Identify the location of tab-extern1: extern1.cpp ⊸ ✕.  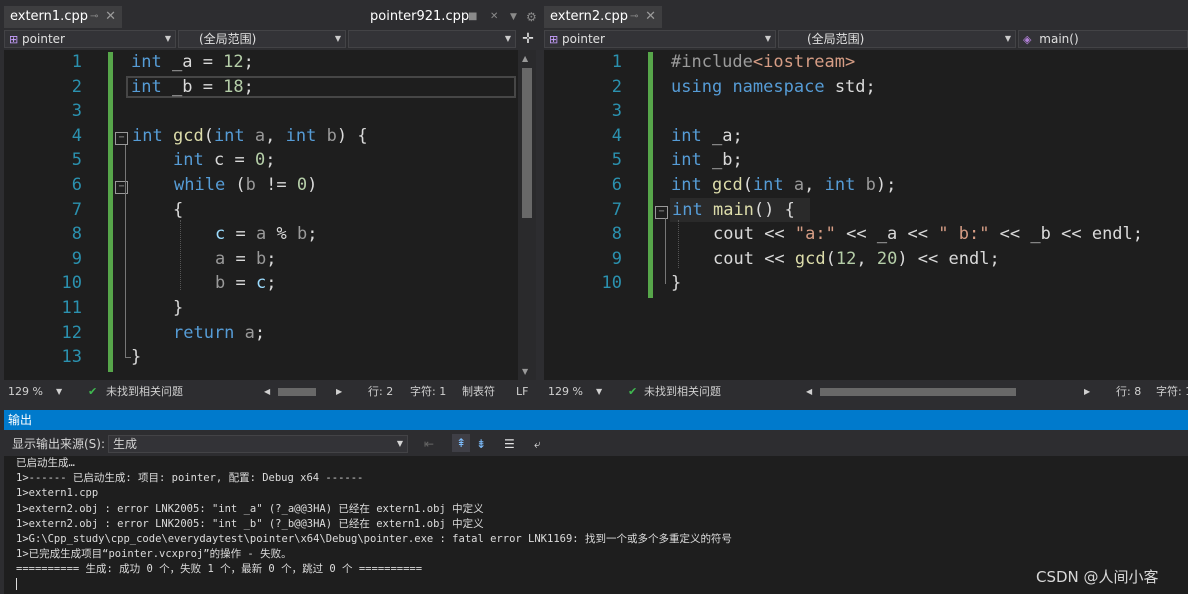
(63, 17).